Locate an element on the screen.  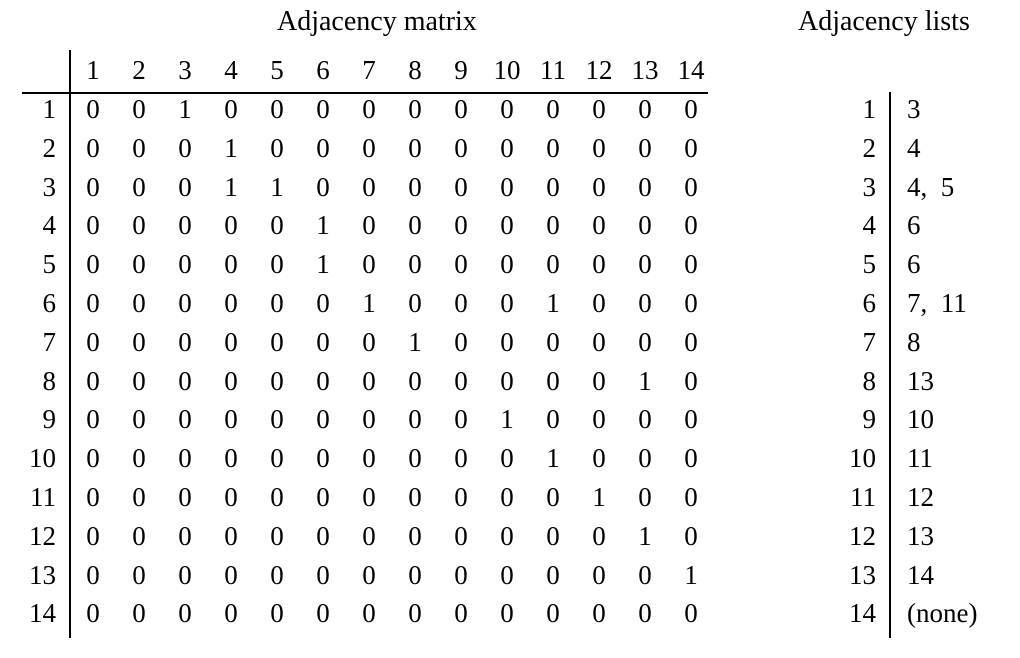
list-row: 13 14 is located at coordinates (907, 578).